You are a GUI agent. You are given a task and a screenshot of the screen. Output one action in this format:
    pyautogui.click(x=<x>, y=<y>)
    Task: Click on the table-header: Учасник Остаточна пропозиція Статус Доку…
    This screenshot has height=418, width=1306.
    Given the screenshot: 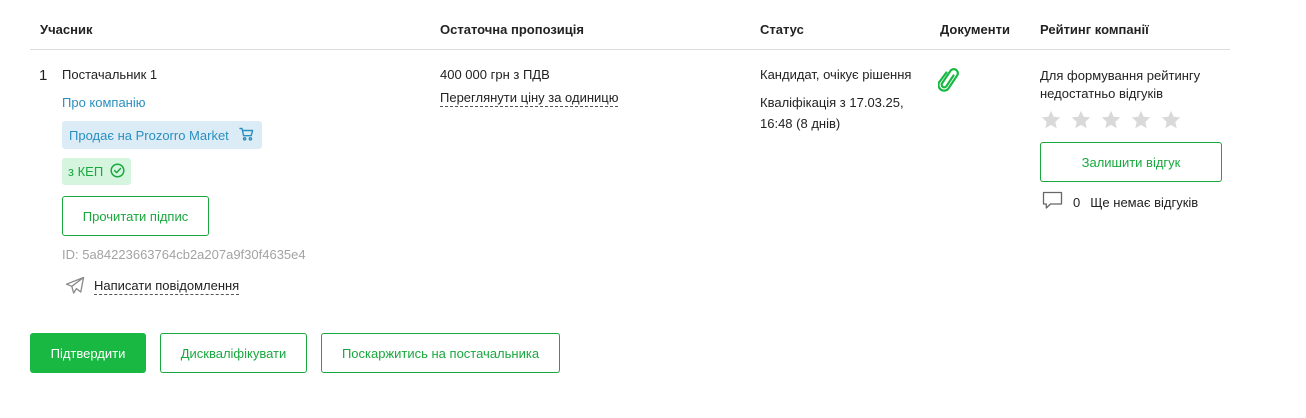 What is the action you would take?
    pyautogui.click(x=630, y=25)
    